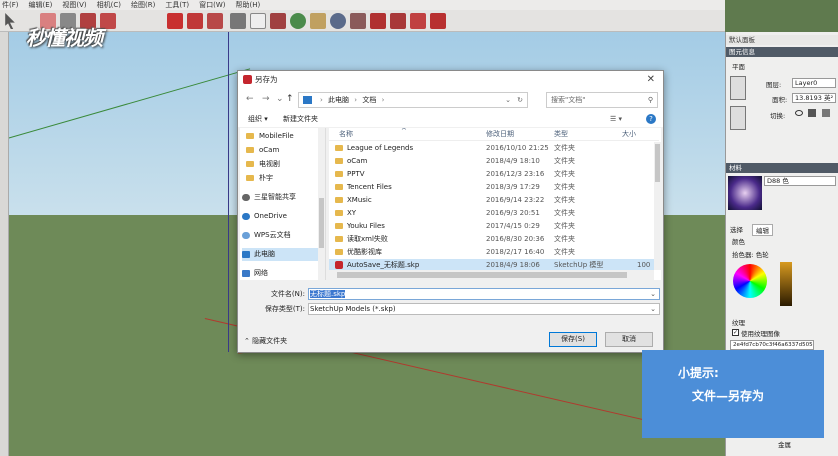 The image size is (838, 456). What do you see at coordinates (735, 332) in the screenshot?
I see `use-texture-checkbox: ✓` at bounding box center [735, 332].